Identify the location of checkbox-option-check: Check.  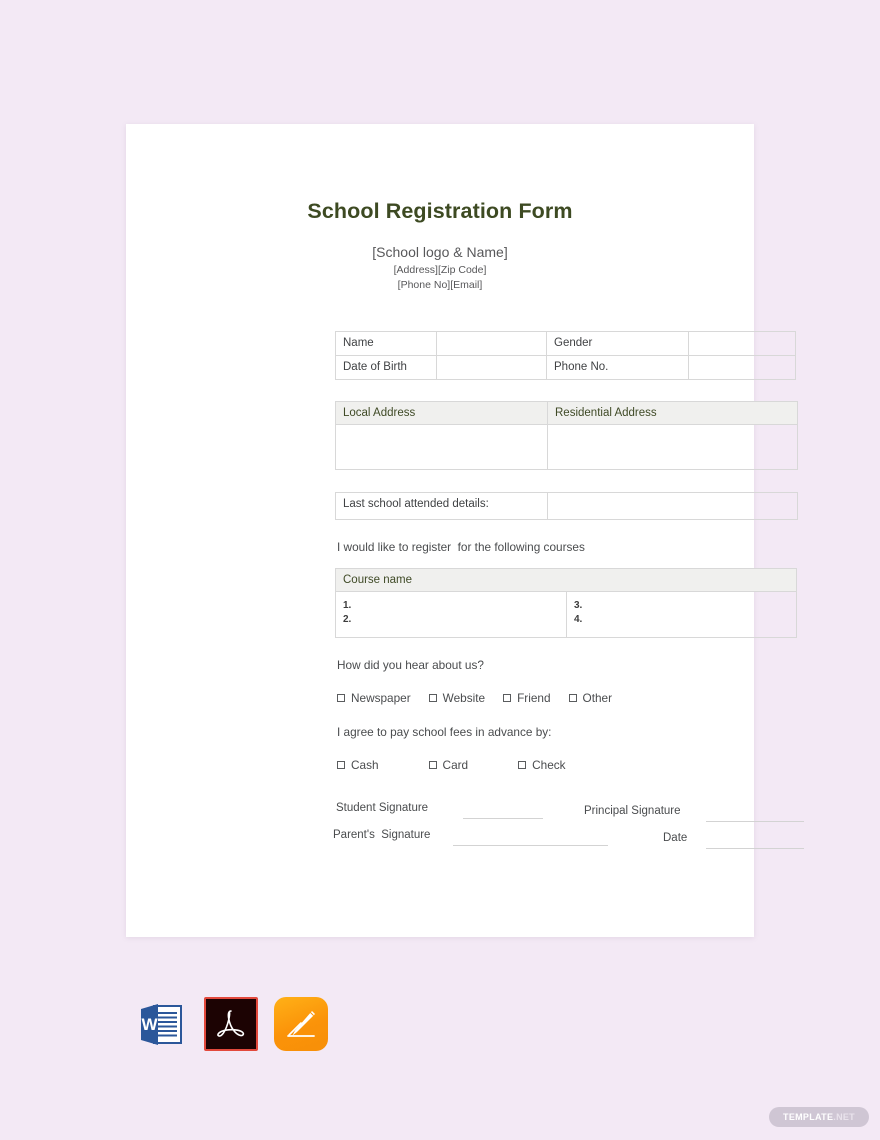
(542, 765).